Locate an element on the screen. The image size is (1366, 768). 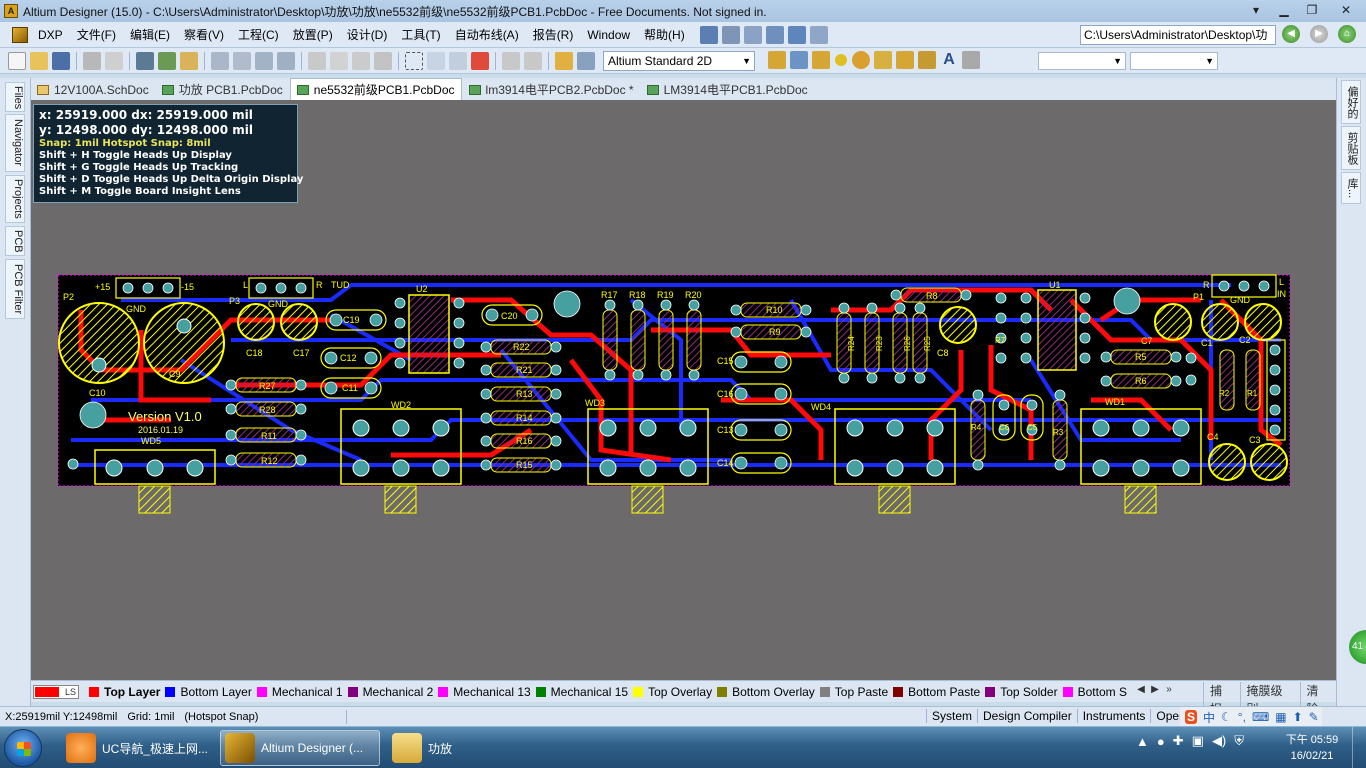
layer-tab-mechanical-2: Mechanical 2 is located at coordinates (393, 692).